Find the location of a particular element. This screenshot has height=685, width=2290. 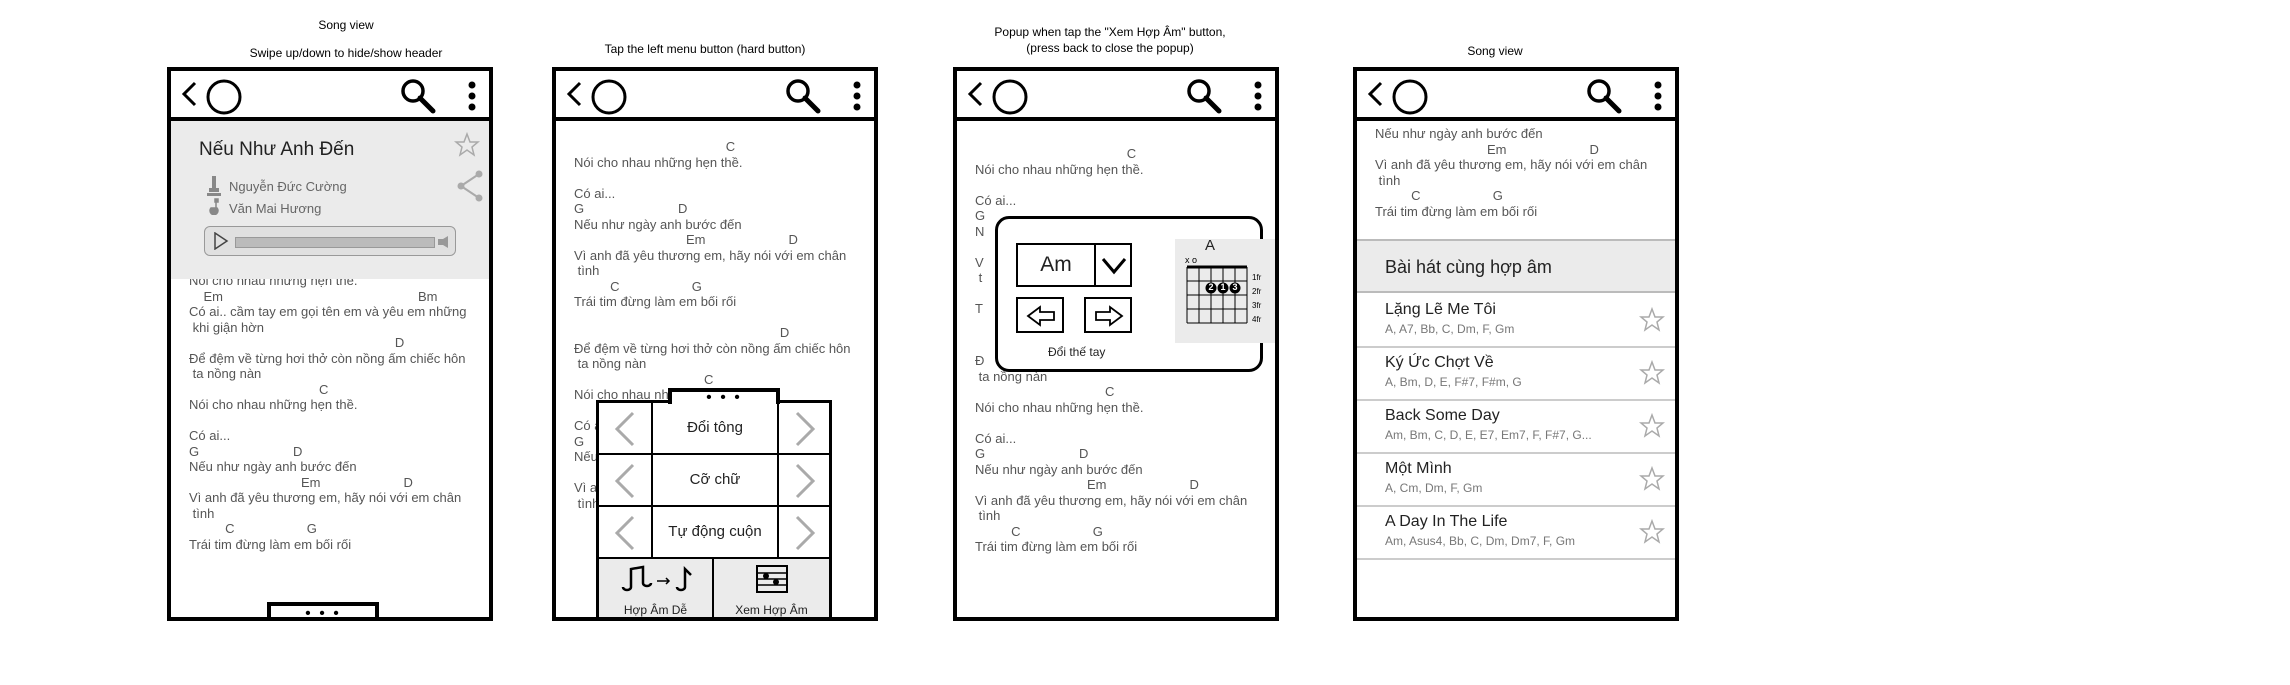

volume-icon is located at coordinates (443, 242).